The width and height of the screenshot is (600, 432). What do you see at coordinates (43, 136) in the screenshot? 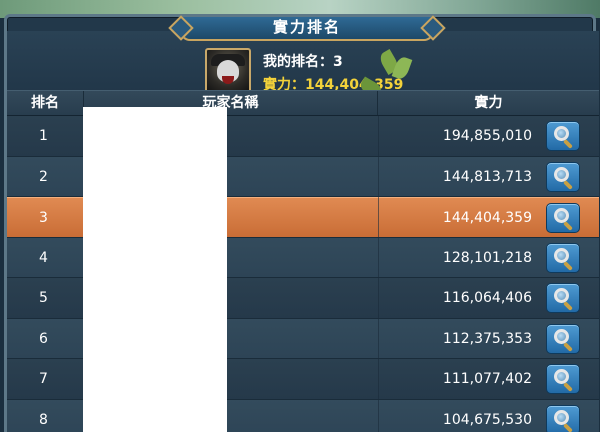
I see `row-rank: 1` at bounding box center [43, 136].